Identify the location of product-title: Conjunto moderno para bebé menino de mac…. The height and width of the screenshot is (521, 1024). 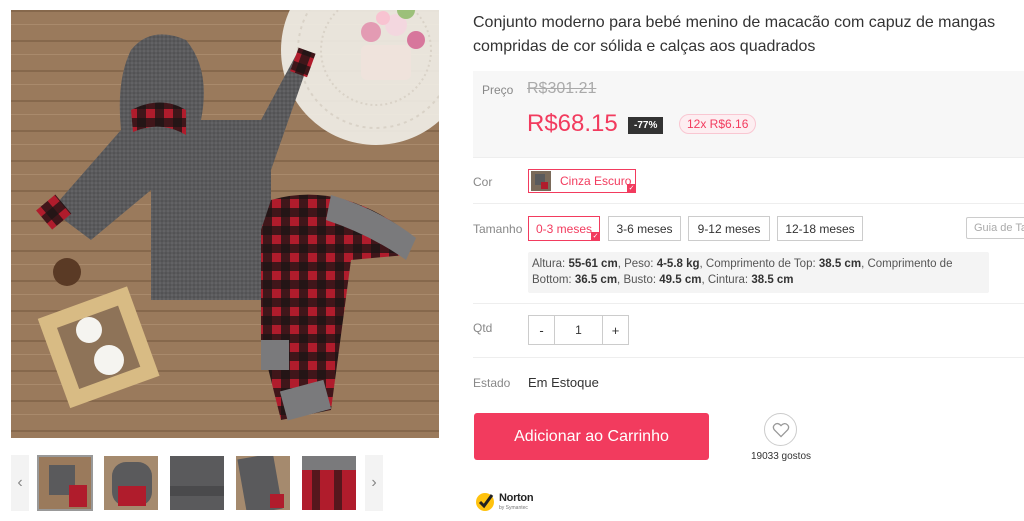
(734, 34).